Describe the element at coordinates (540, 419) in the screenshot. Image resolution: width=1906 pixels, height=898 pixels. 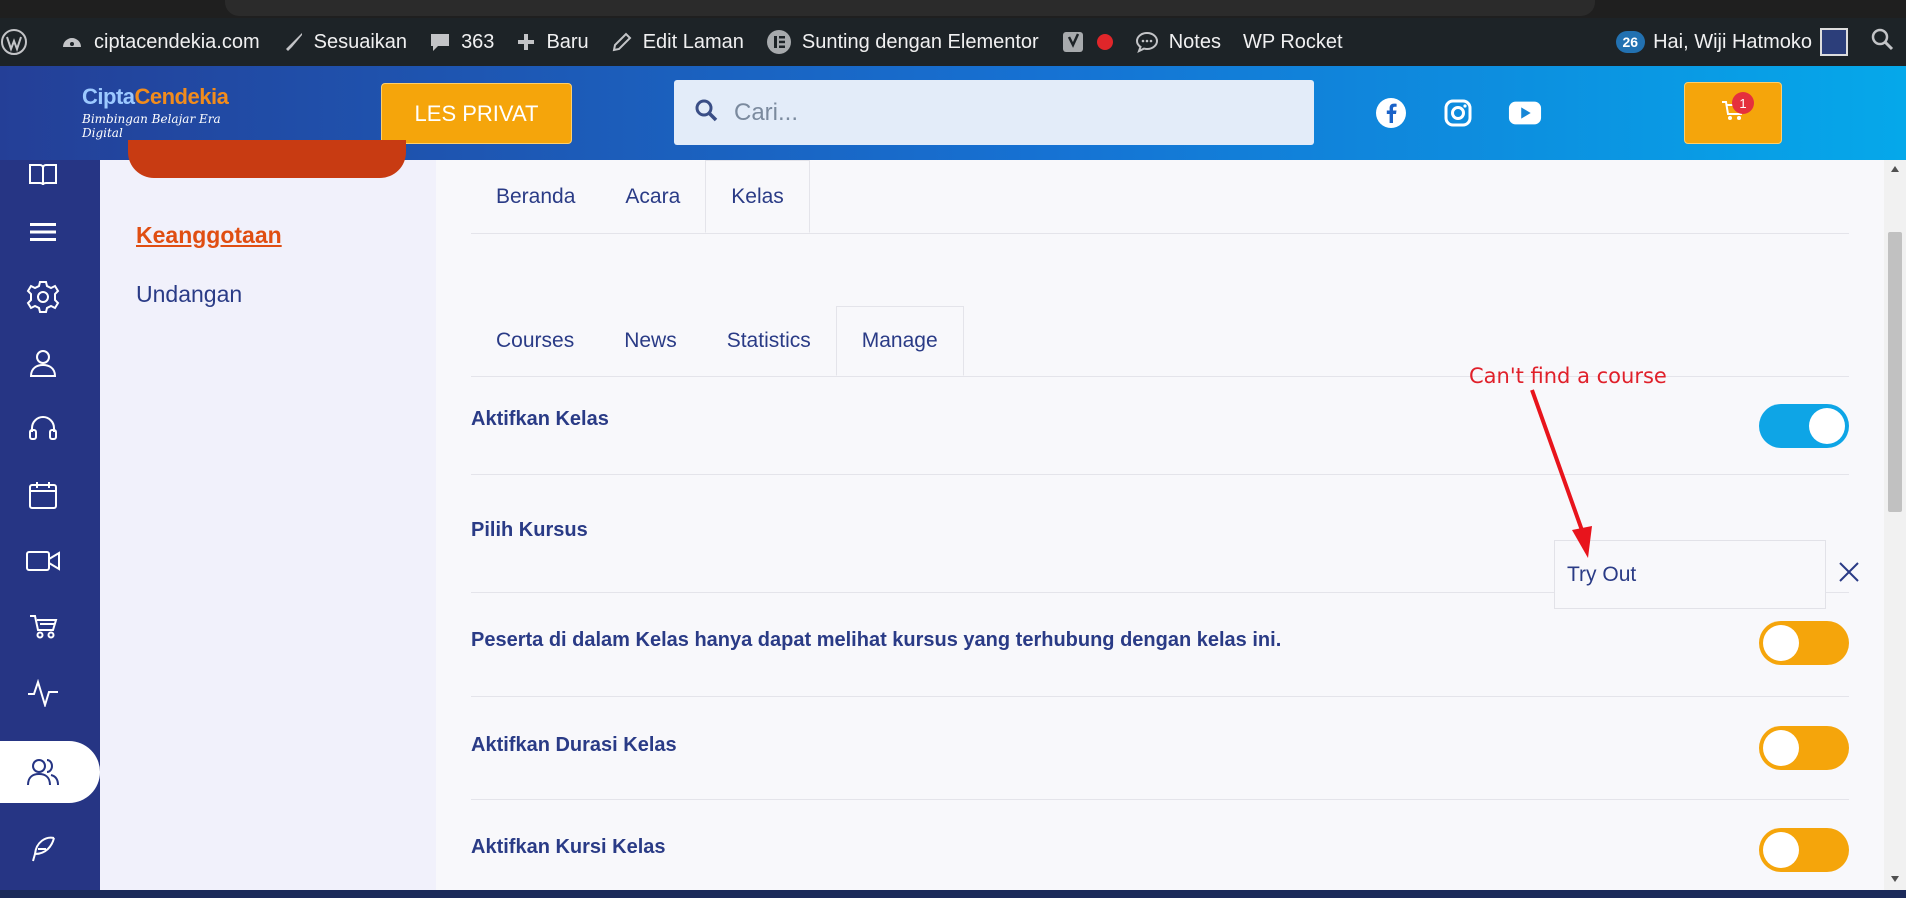
I see `setting-label: Aktifkan Kelas` at that location.